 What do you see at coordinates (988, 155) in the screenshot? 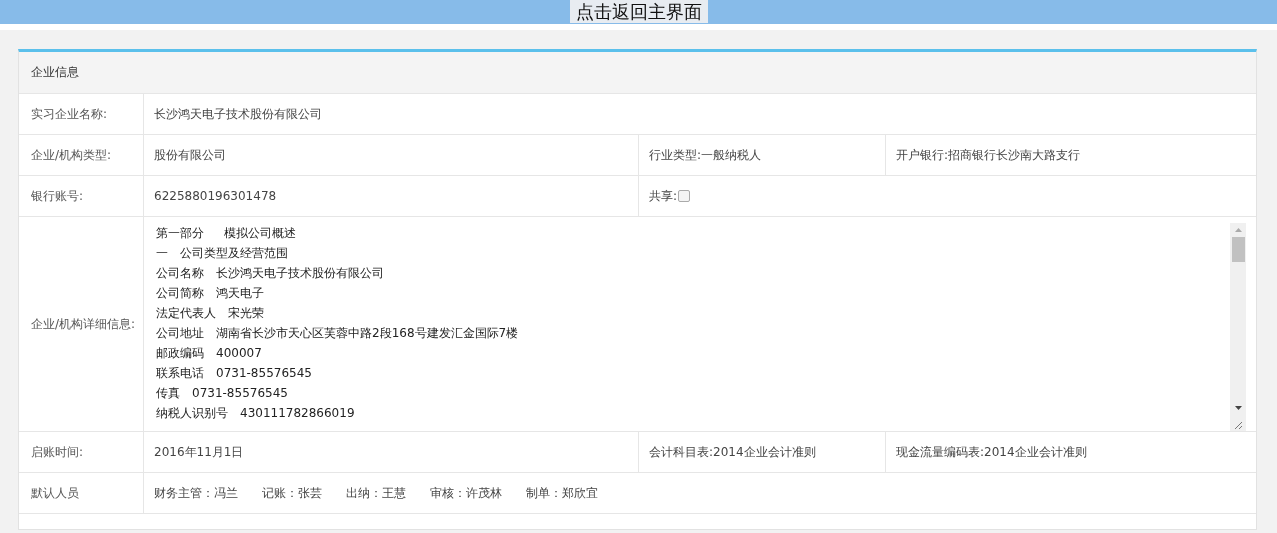
I see `field-value: 开户银行:招商银行长沙南大路支行` at bounding box center [988, 155].